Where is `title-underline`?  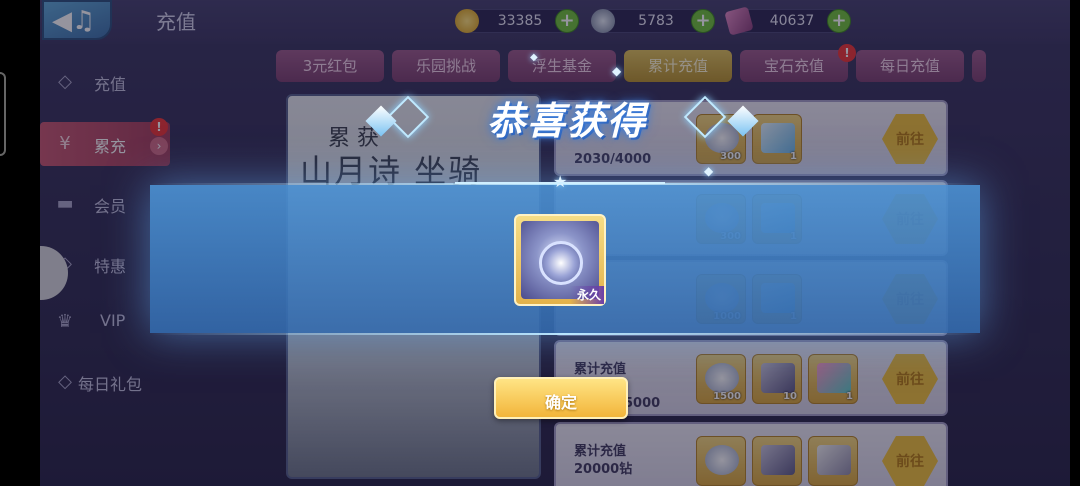
title-underline is located at coordinates (560, 183).